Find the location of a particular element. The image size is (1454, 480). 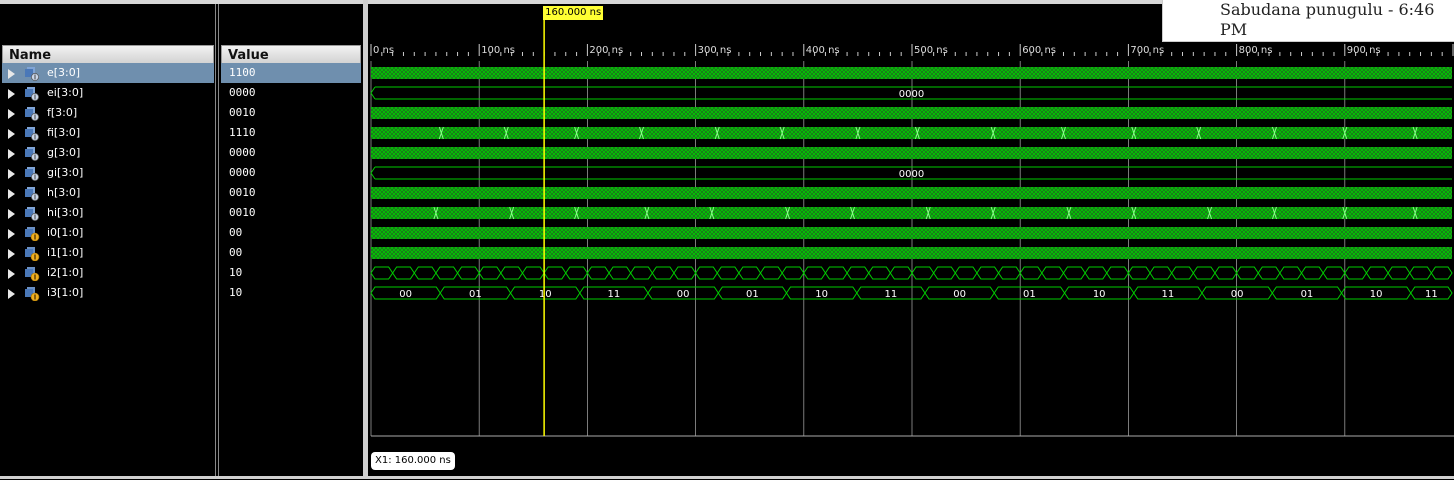

signal-row: gi[3:0] is located at coordinates (108, 173).